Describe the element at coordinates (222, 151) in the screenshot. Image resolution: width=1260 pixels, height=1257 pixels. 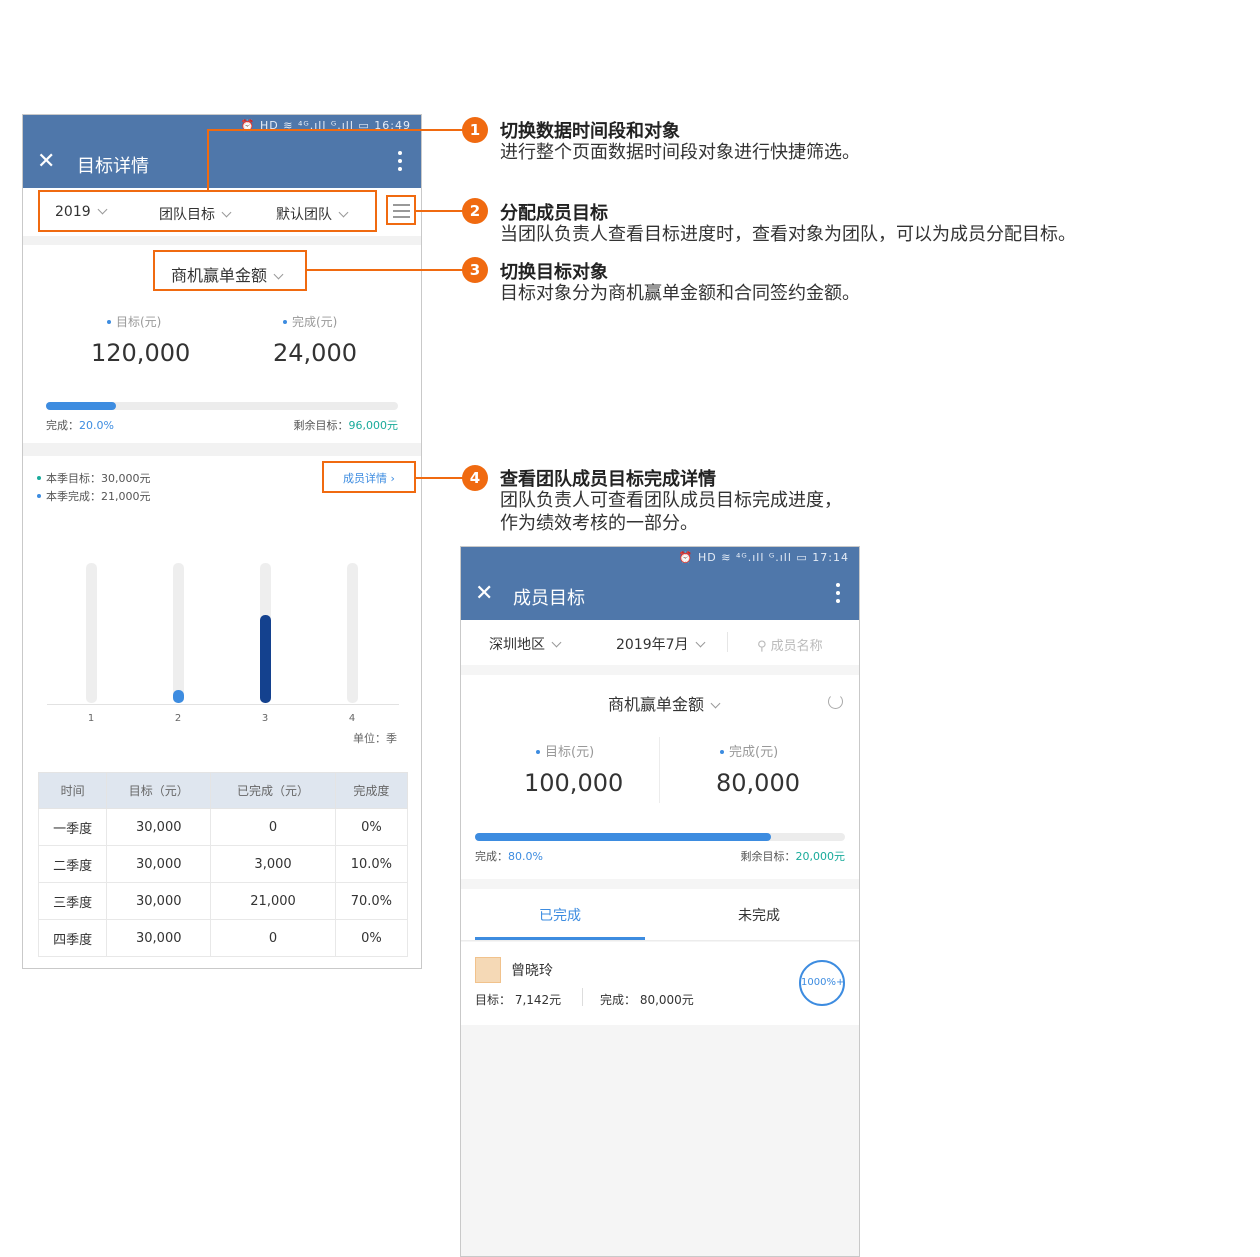
I see `app-bar: ⏰ HD ≋ ⁴ᴳ.ıll ᴳ.ıll ▭ 16:49 ✕ 目标详情` at that location.